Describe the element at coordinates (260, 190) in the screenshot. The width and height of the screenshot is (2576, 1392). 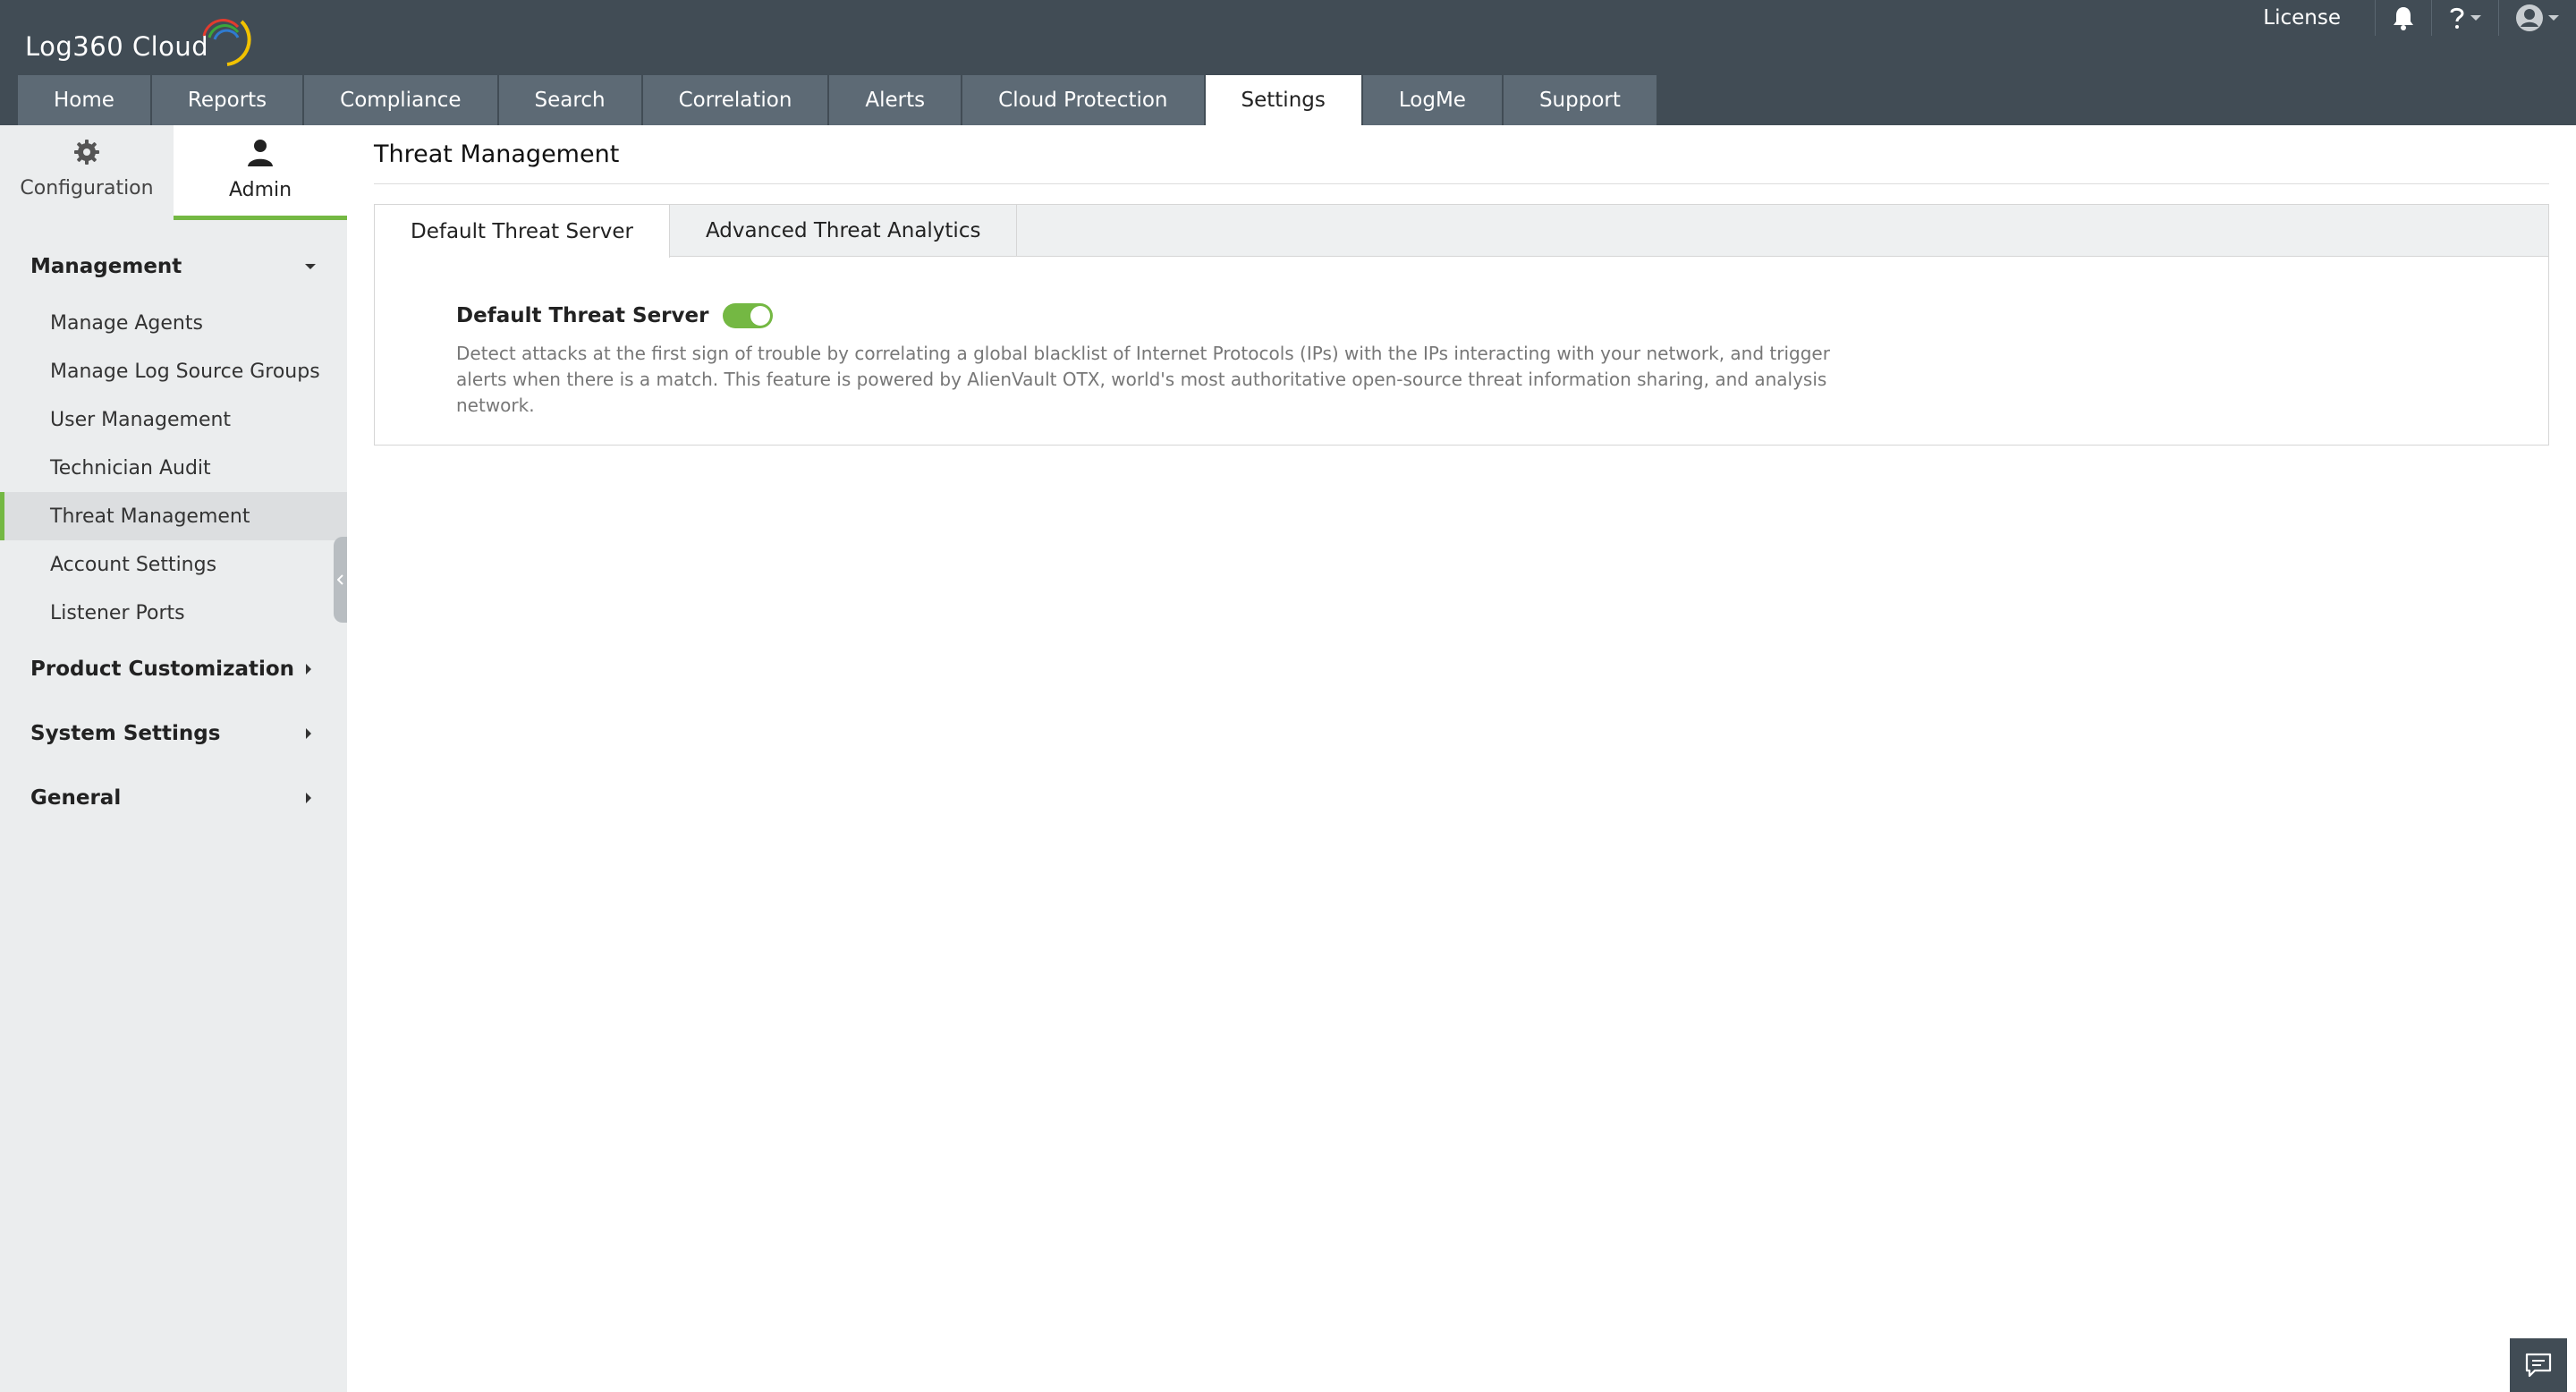
I see `admin-label: Admin` at that location.